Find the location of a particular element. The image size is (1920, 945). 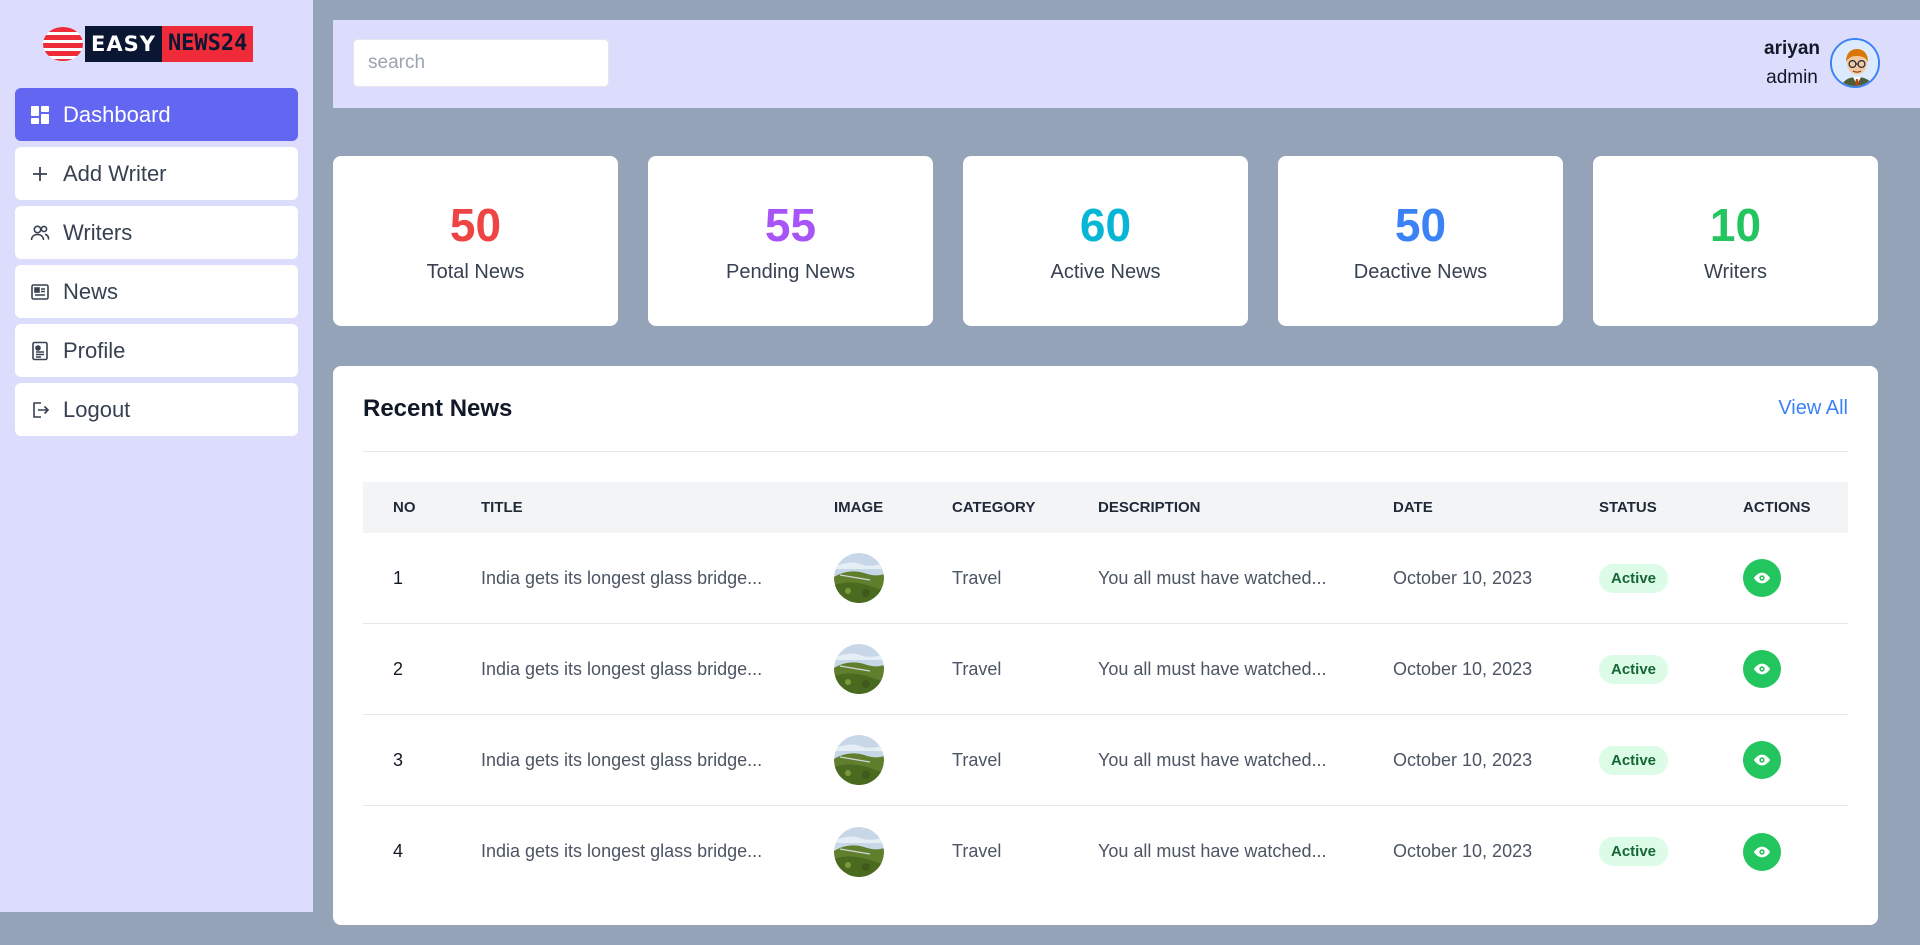

dashboard-icon is located at coordinates (40, 115).